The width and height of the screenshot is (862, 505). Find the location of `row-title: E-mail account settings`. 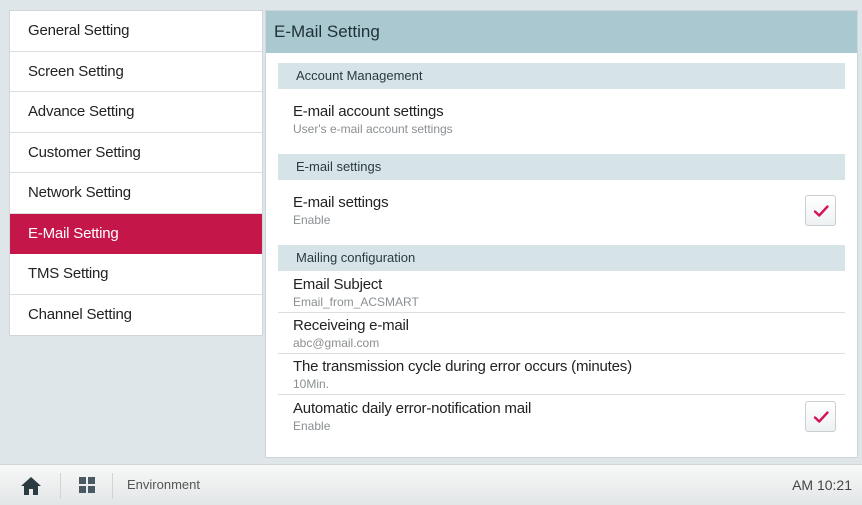

row-title: E-mail account settings is located at coordinates (368, 111).